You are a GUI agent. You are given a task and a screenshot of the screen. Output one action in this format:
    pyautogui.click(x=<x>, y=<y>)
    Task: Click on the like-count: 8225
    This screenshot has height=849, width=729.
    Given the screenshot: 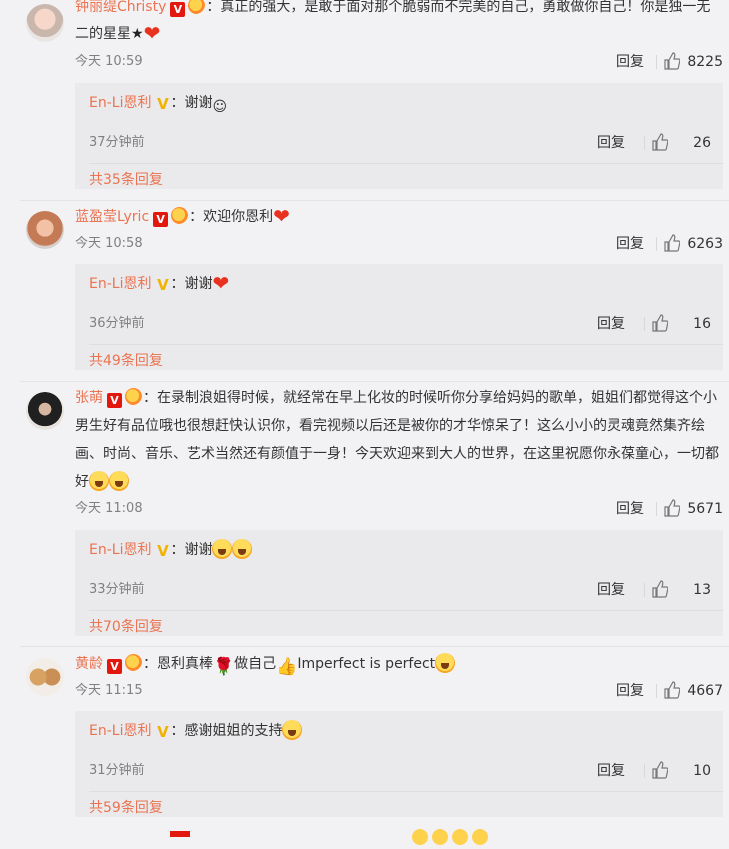 What is the action you would take?
    pyautogui.click(x=705, y=62)
    